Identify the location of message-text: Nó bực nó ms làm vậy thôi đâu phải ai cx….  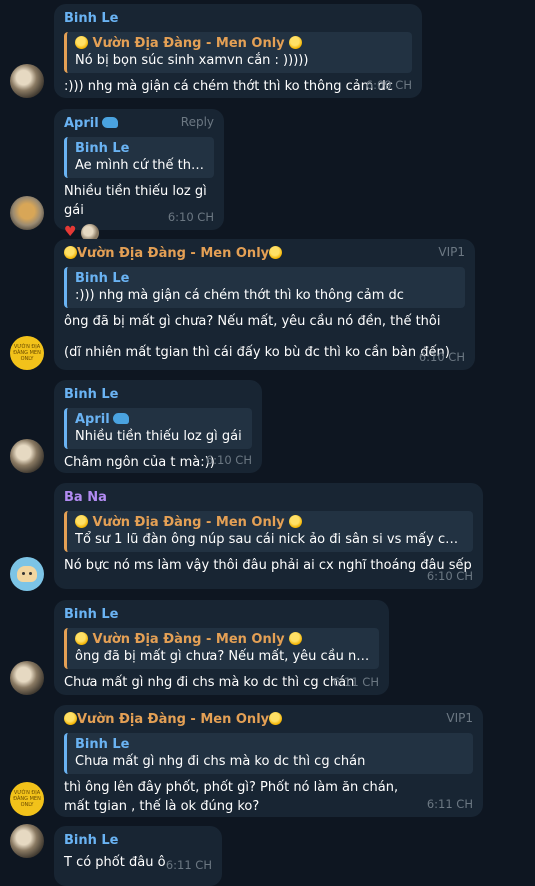
(268, 565).